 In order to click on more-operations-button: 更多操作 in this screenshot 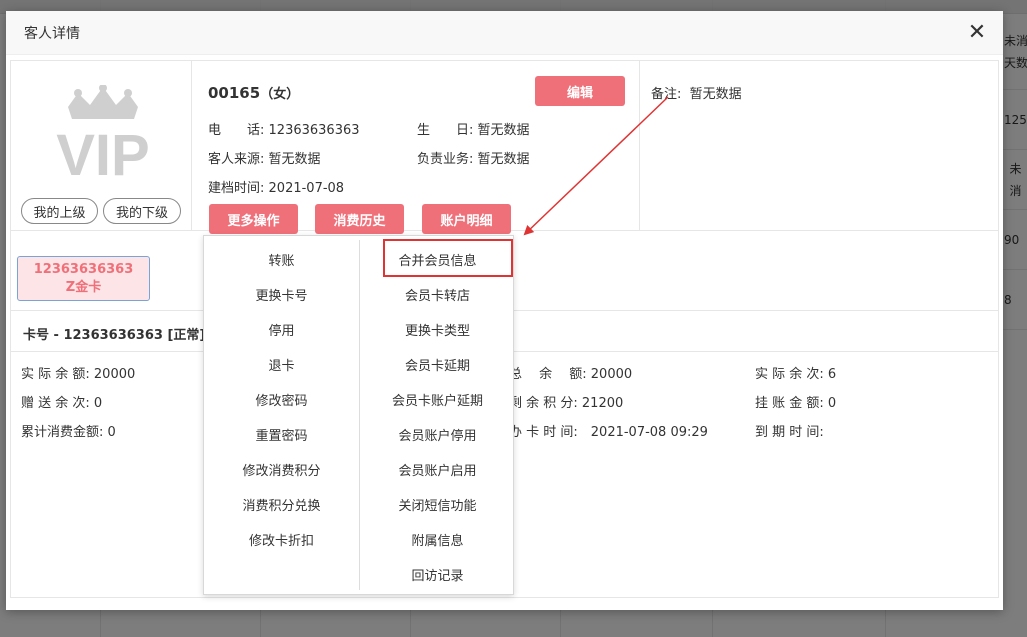, I will do `click(253, 219)`.